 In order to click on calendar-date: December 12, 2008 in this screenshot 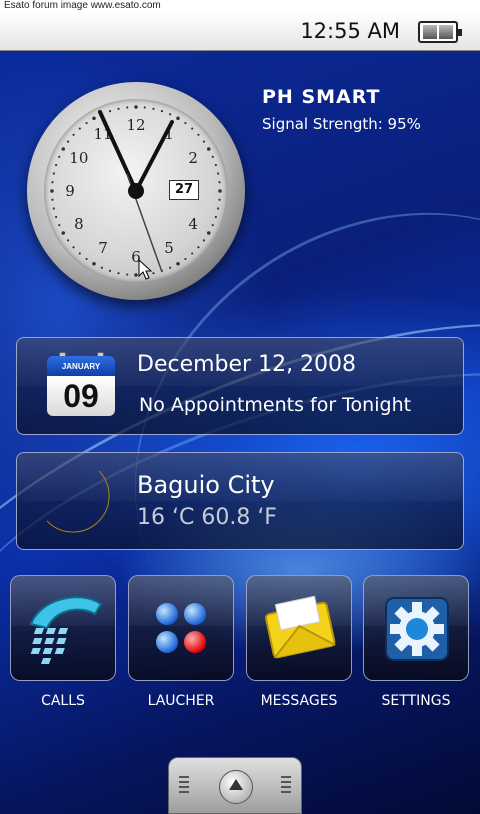, I will do `click(247, 364)`.